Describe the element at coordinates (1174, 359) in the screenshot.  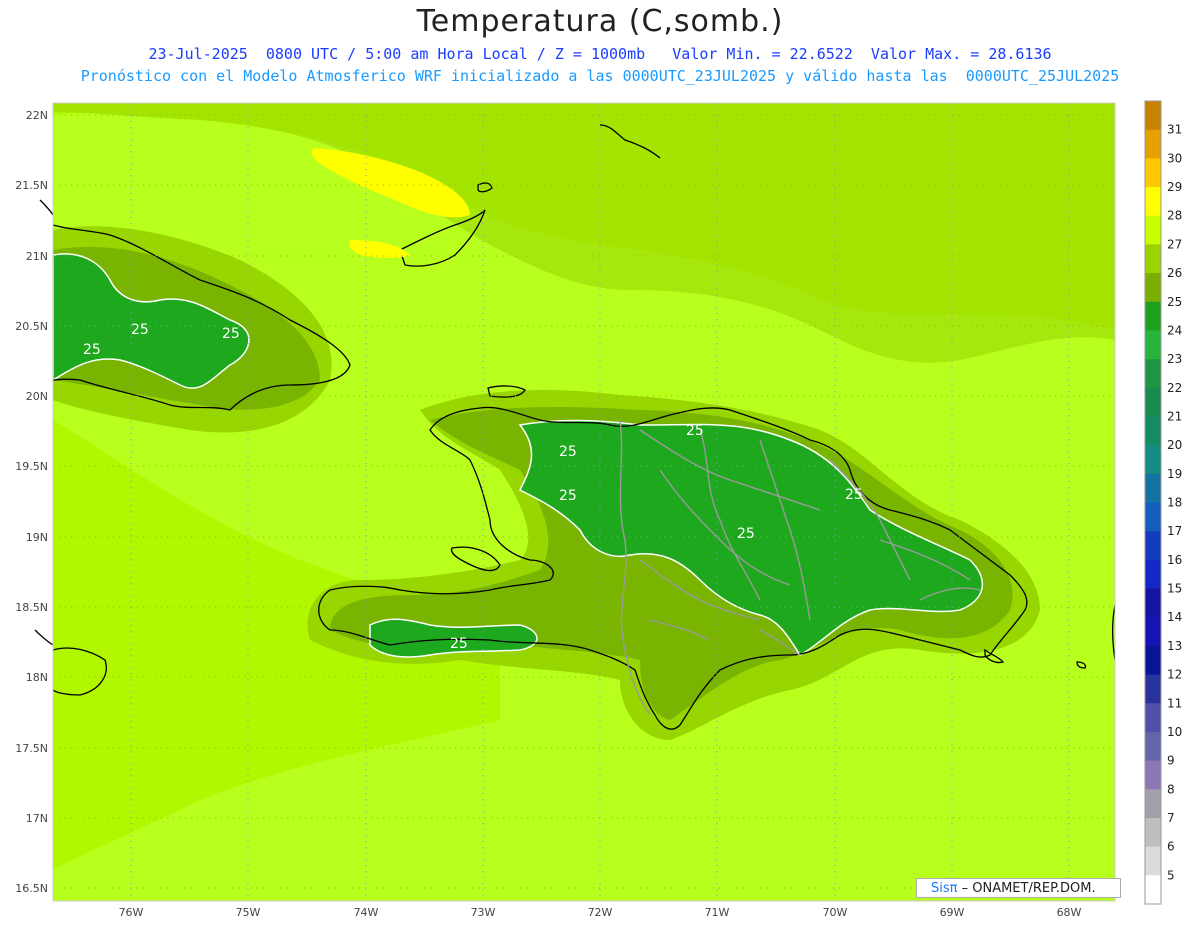
I see `colorbar-label: 23` at that location.